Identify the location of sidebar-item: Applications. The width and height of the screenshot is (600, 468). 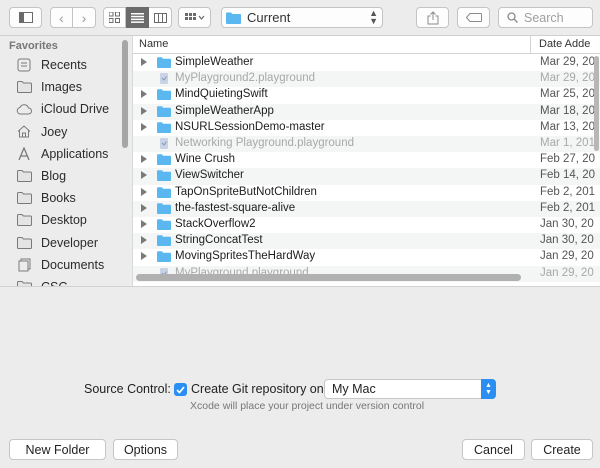
(66, 154).